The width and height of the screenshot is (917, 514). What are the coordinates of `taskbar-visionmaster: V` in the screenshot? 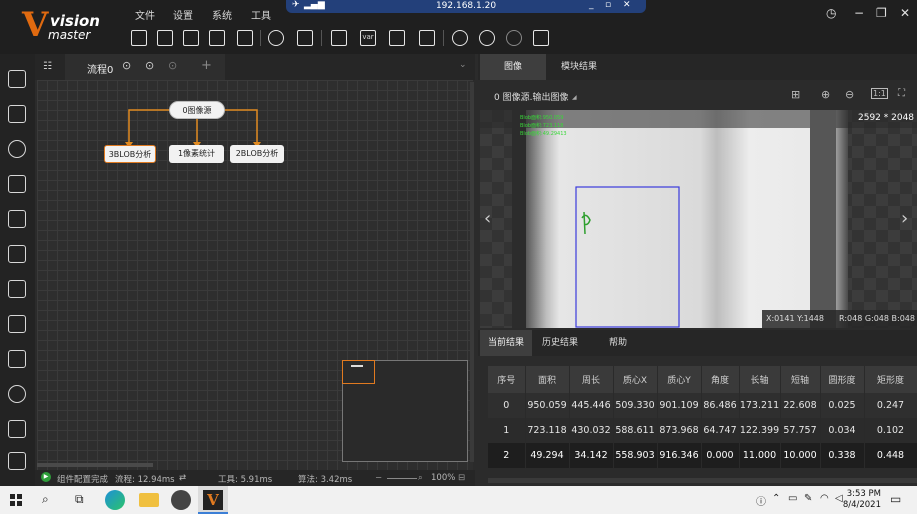 It's located at (213, 500).